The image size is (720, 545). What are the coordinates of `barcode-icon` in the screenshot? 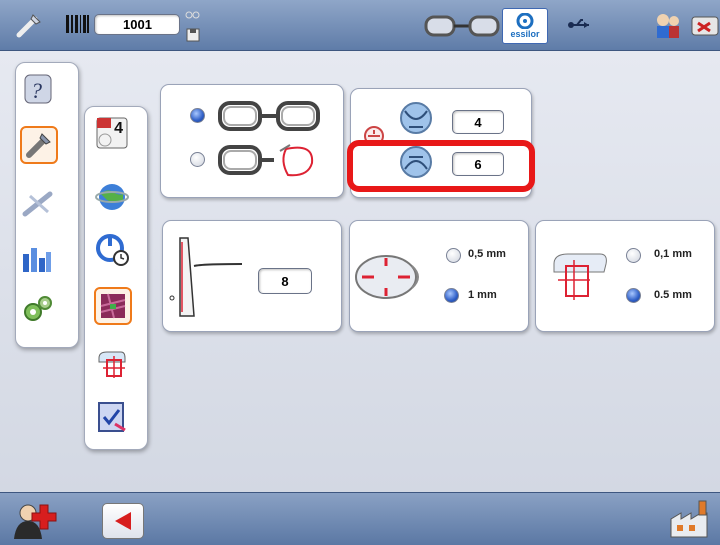 It's located at (78, 24).